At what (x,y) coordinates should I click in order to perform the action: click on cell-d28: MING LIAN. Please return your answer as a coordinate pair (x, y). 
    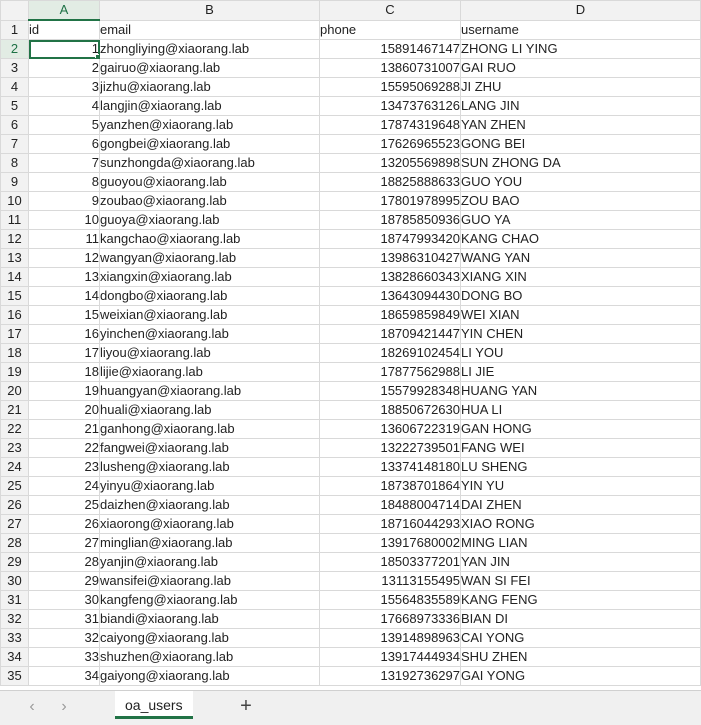
    Looking at the image, I should click on (580, 543).